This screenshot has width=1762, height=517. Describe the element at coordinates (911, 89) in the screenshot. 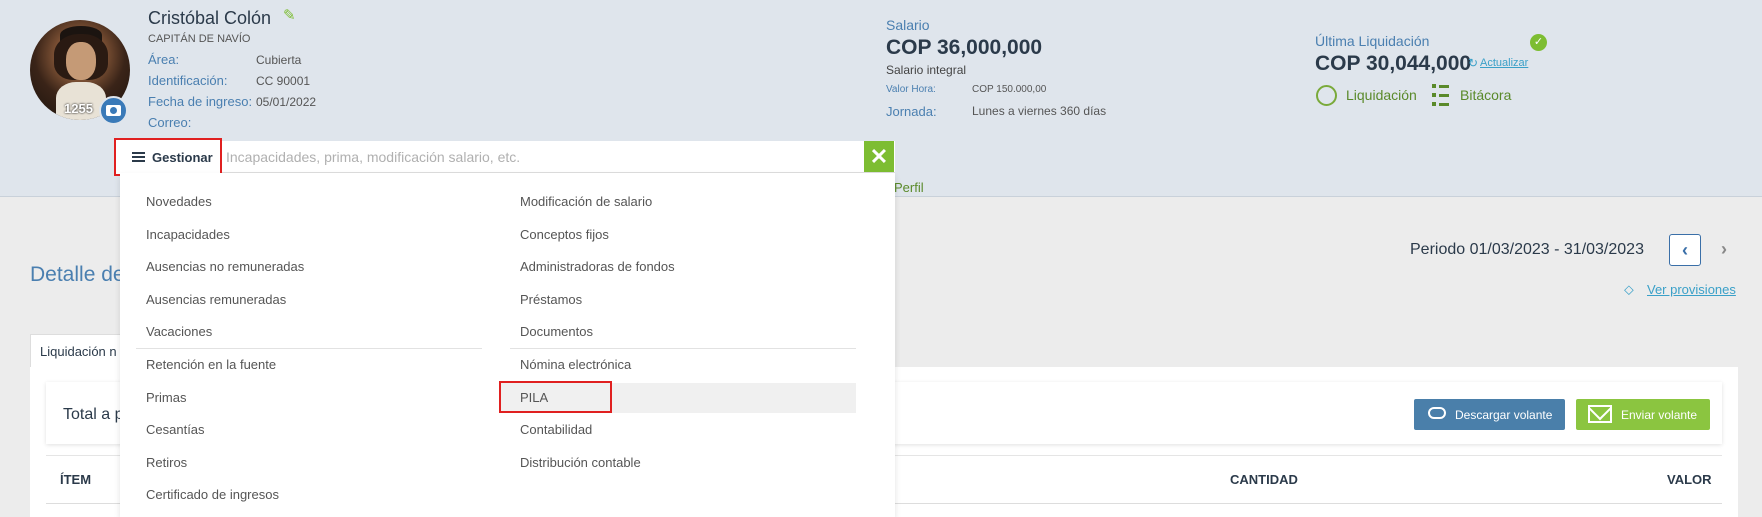

I see `hour-value-label: Valor Hora:` at that location.